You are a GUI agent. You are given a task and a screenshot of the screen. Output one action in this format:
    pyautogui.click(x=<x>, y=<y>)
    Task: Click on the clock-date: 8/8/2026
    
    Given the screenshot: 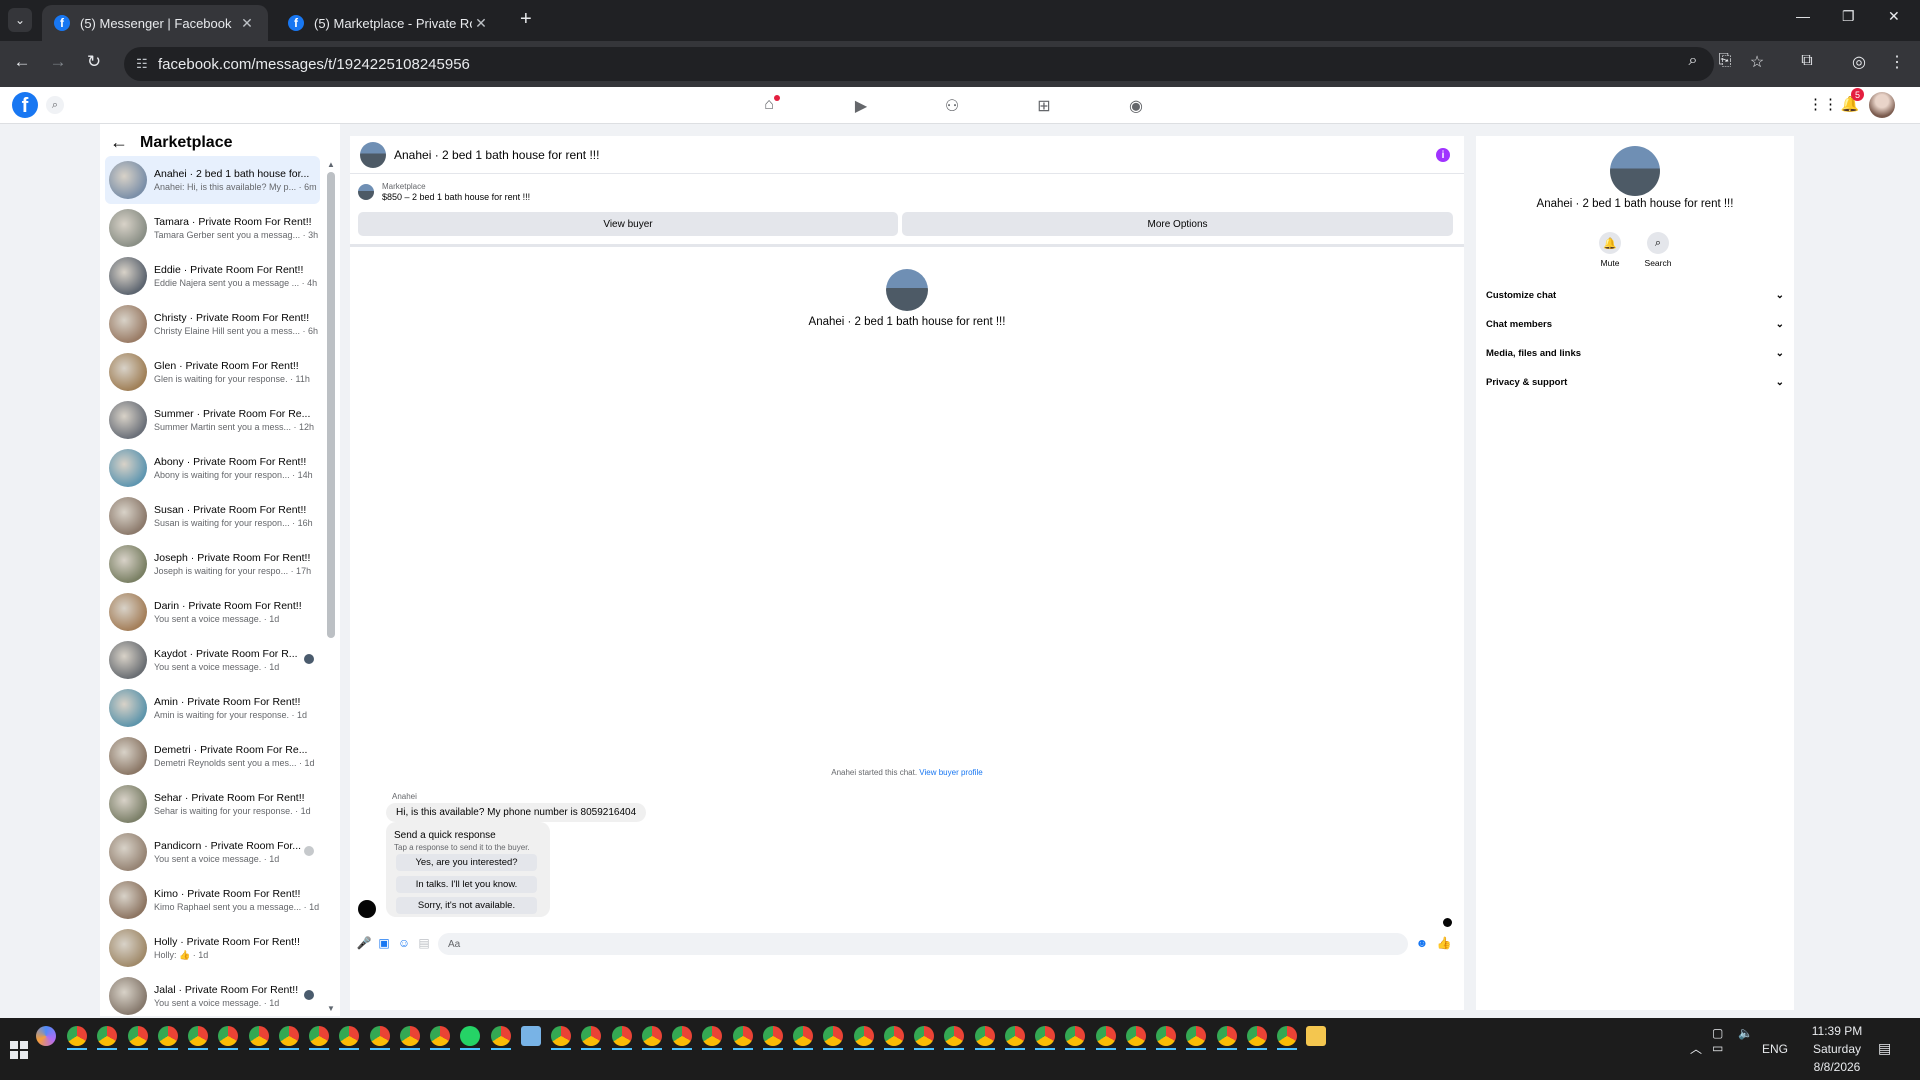 What is the action you would take?
    pyautogui.click(x=1837, y=1067)
    